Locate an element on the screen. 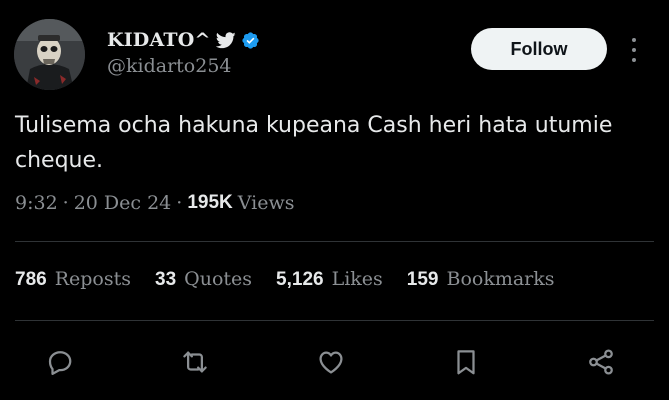  like-icon is located at coordinates (331, 362).